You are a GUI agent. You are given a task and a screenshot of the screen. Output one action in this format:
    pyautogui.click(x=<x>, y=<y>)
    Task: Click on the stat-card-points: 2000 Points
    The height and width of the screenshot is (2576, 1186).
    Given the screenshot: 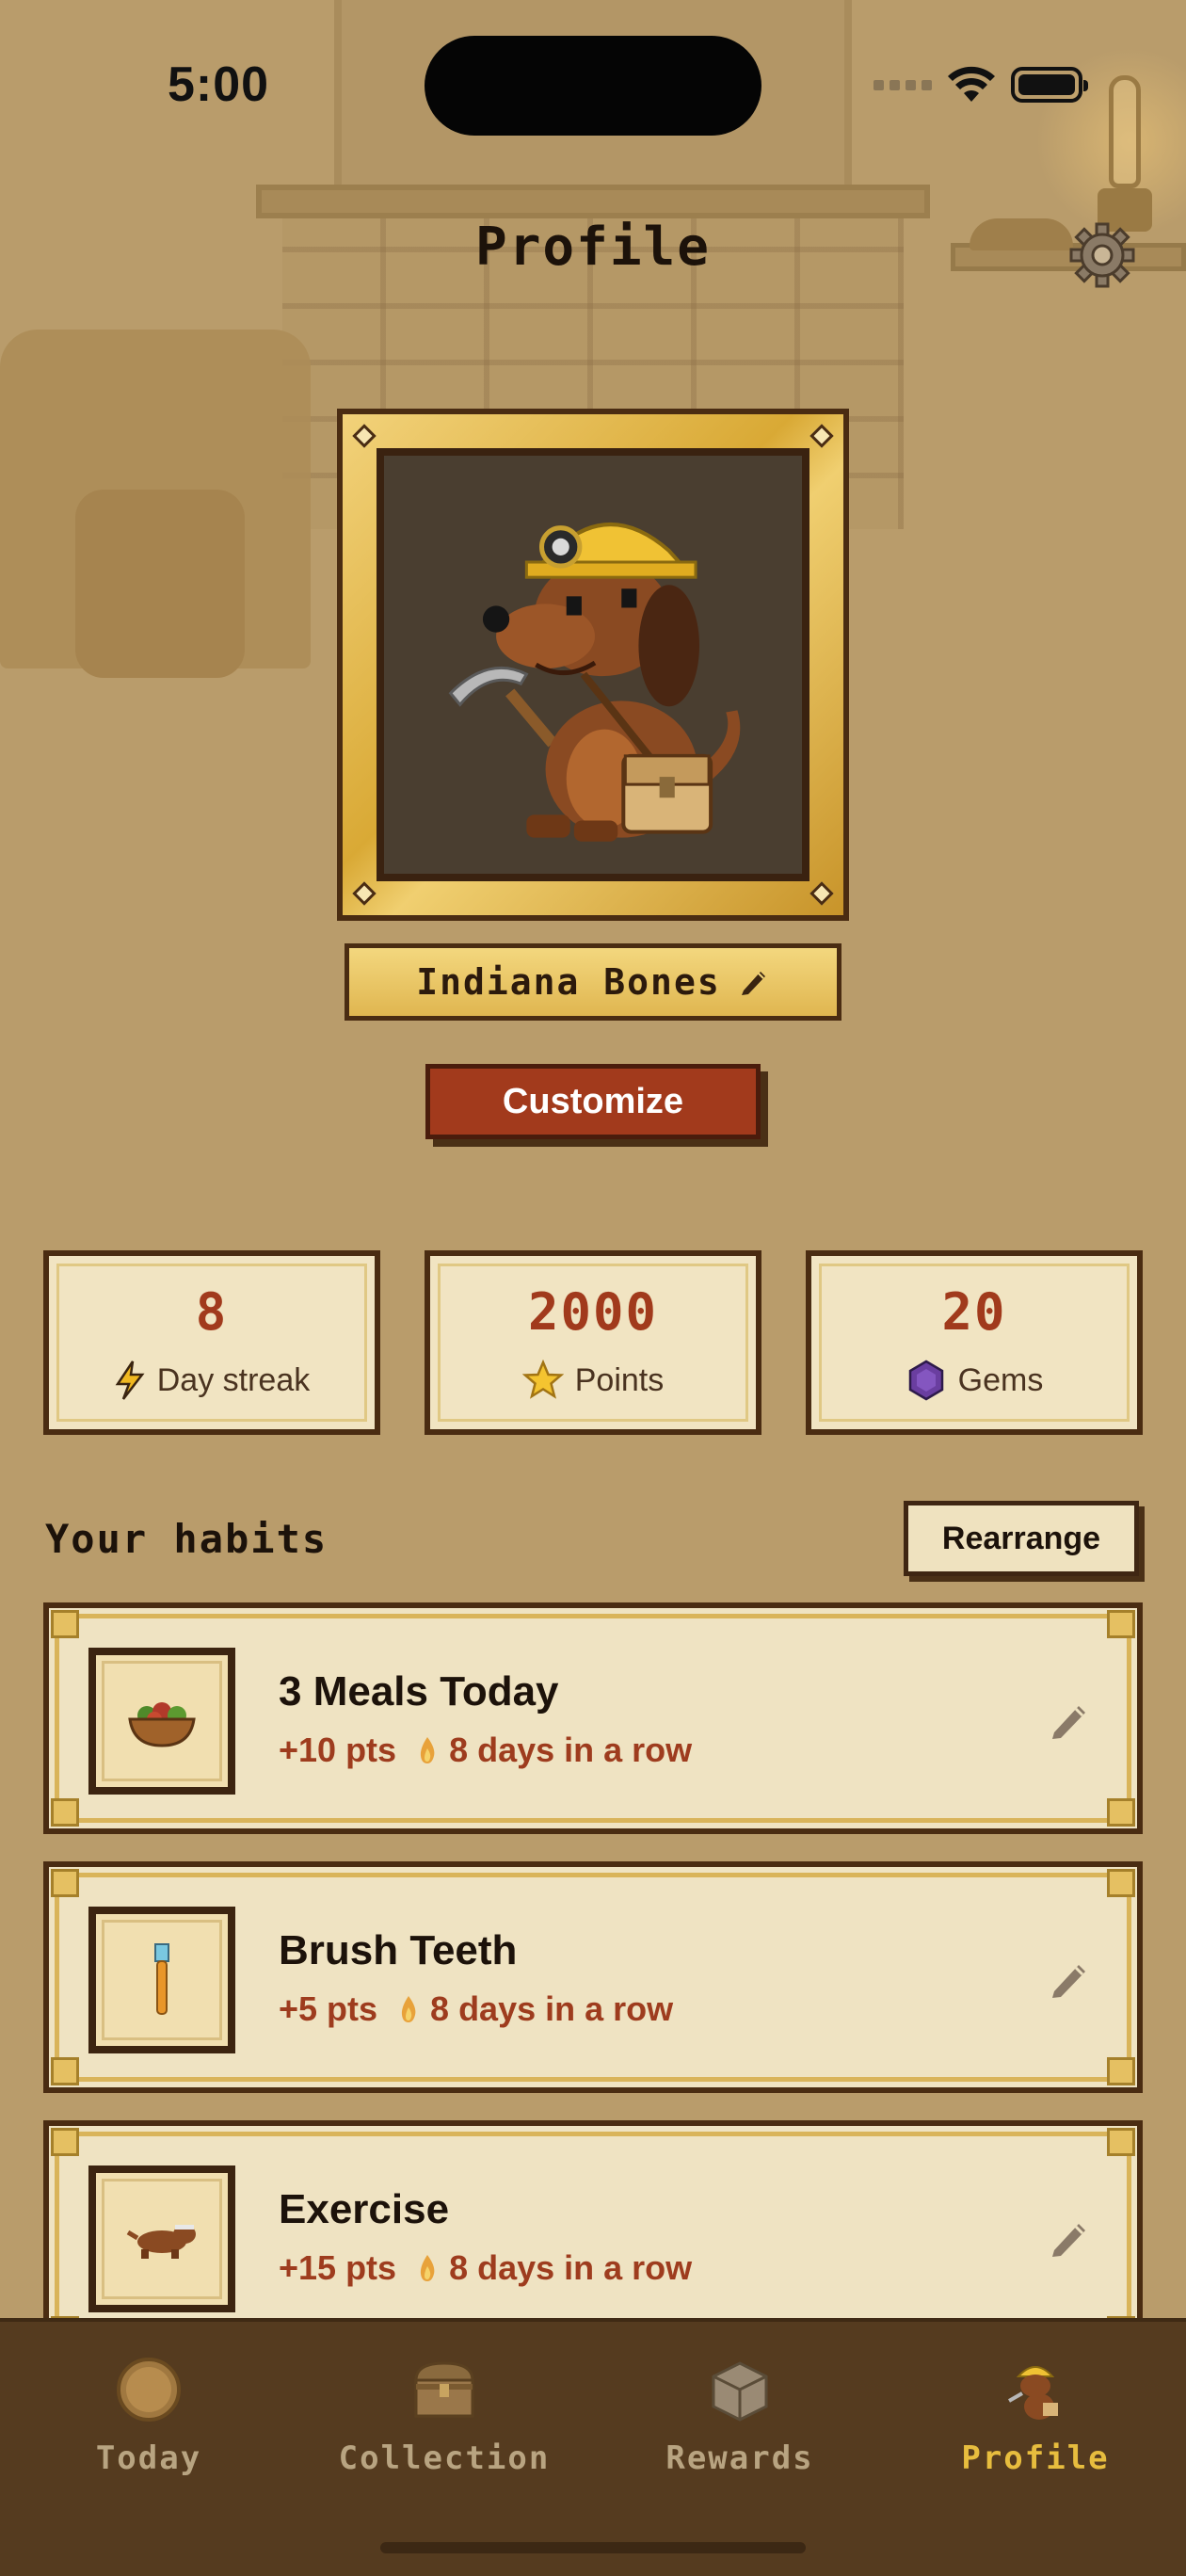 What is the action you would take?
    pyautogui.click(x=593, y=1342)
    